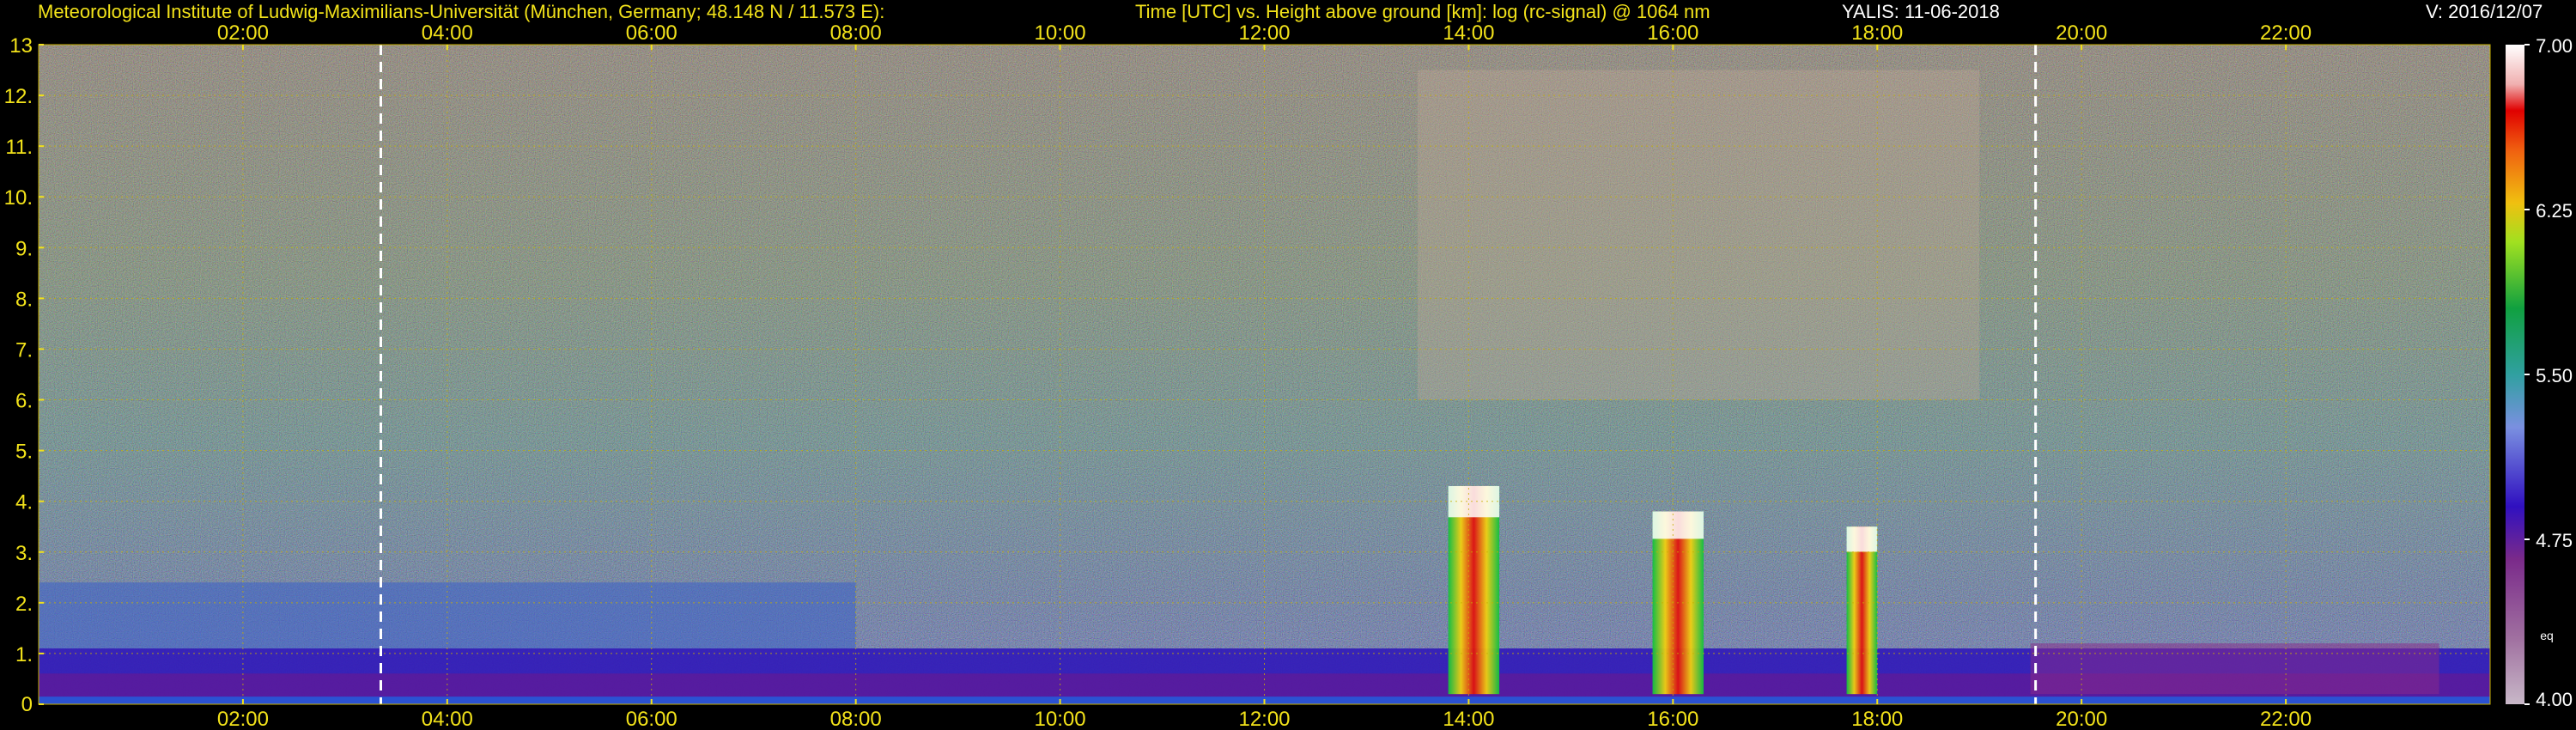  What do you see at coordinates (21, 46) in the screenshot?
I see `y-tick-label: 13` at bounding box center [21, 46].